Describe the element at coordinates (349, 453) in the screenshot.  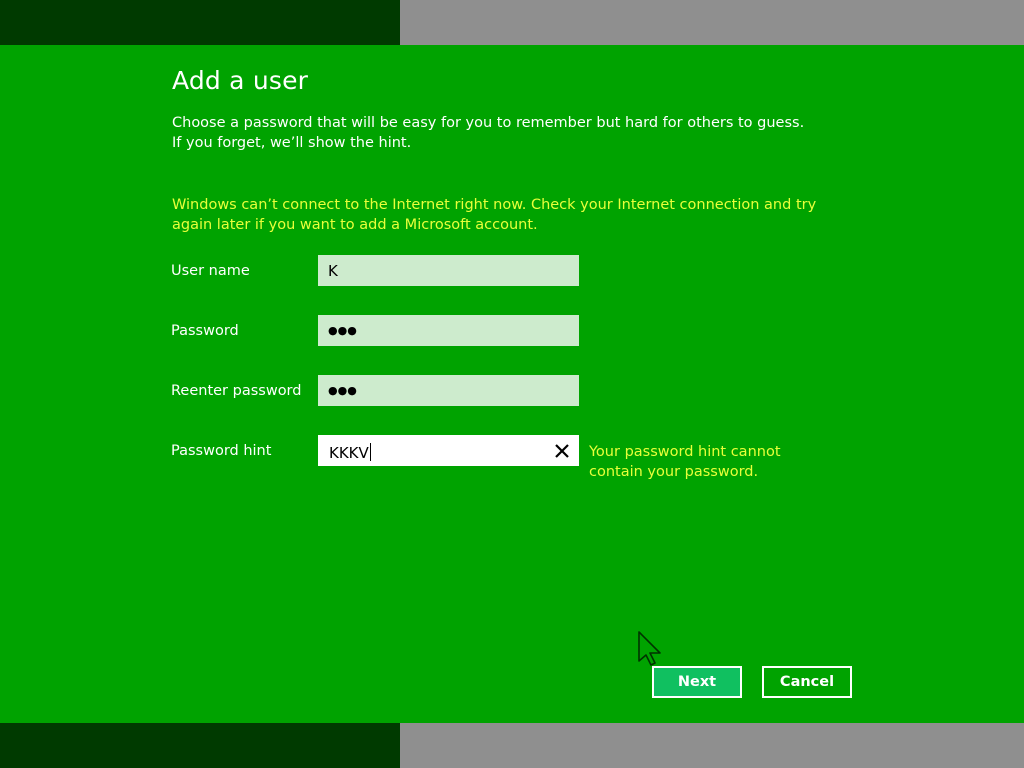
I see `password-hint-value: KKKV` at that location.